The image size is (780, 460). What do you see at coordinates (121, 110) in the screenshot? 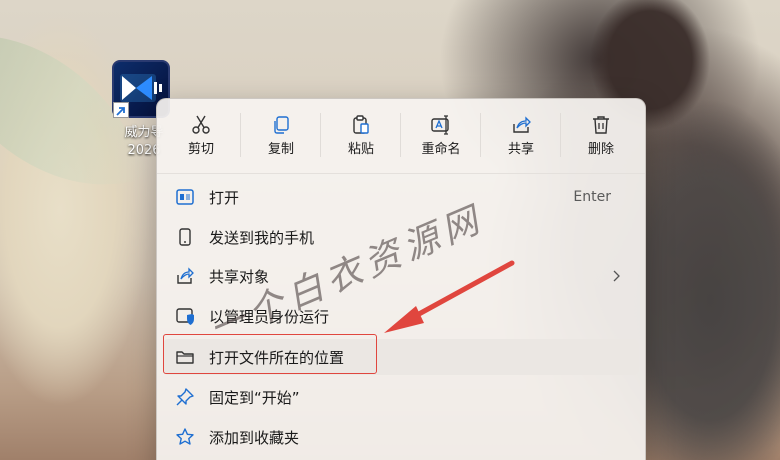
I see `shortcut-arrow-icon` at bounding box center [121, 110].